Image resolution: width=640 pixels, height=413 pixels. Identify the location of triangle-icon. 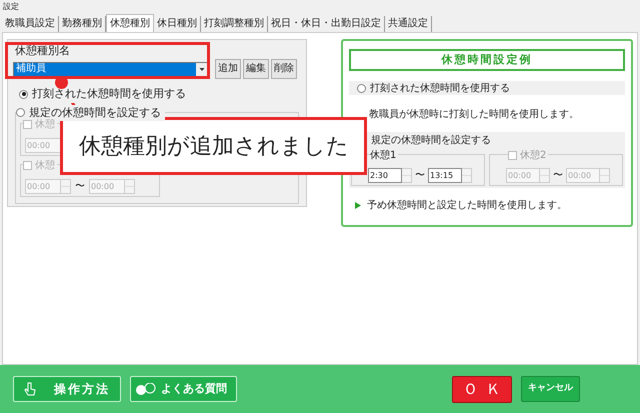
(358, 205).